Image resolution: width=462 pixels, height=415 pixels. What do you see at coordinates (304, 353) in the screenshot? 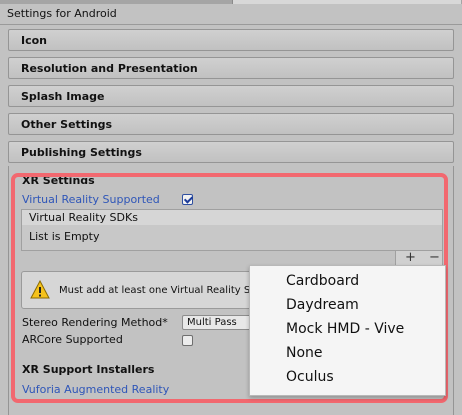
I see `menu-item-none: None` at bounding box center [304, 353].